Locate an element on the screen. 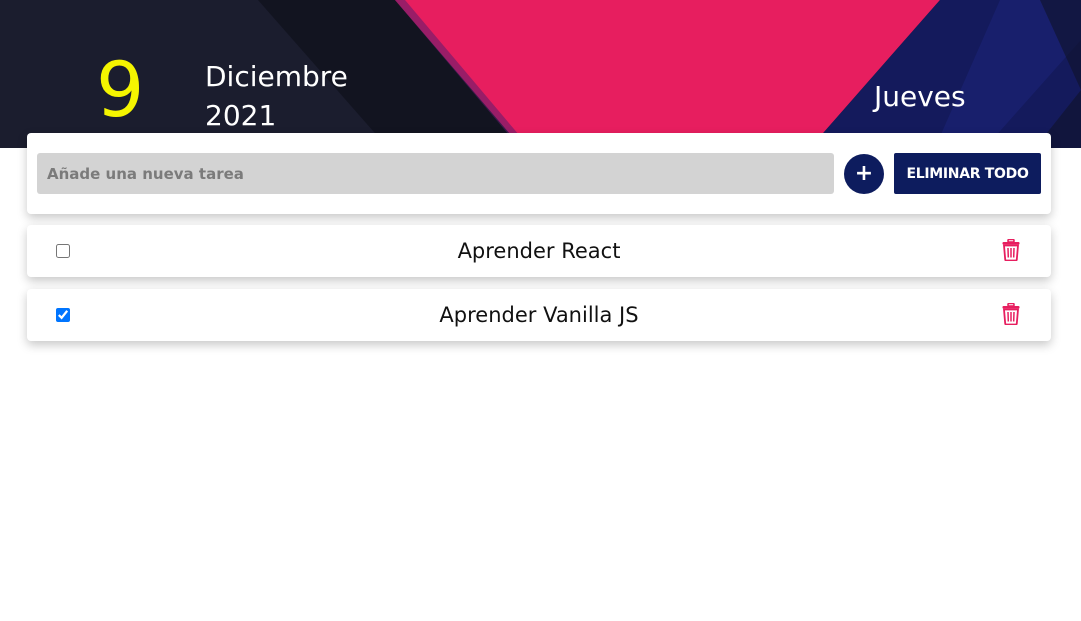 Image resolution: width=1081 pixels, height=621 pixels. date-year: 2021 is located at coordinates (241, 115).